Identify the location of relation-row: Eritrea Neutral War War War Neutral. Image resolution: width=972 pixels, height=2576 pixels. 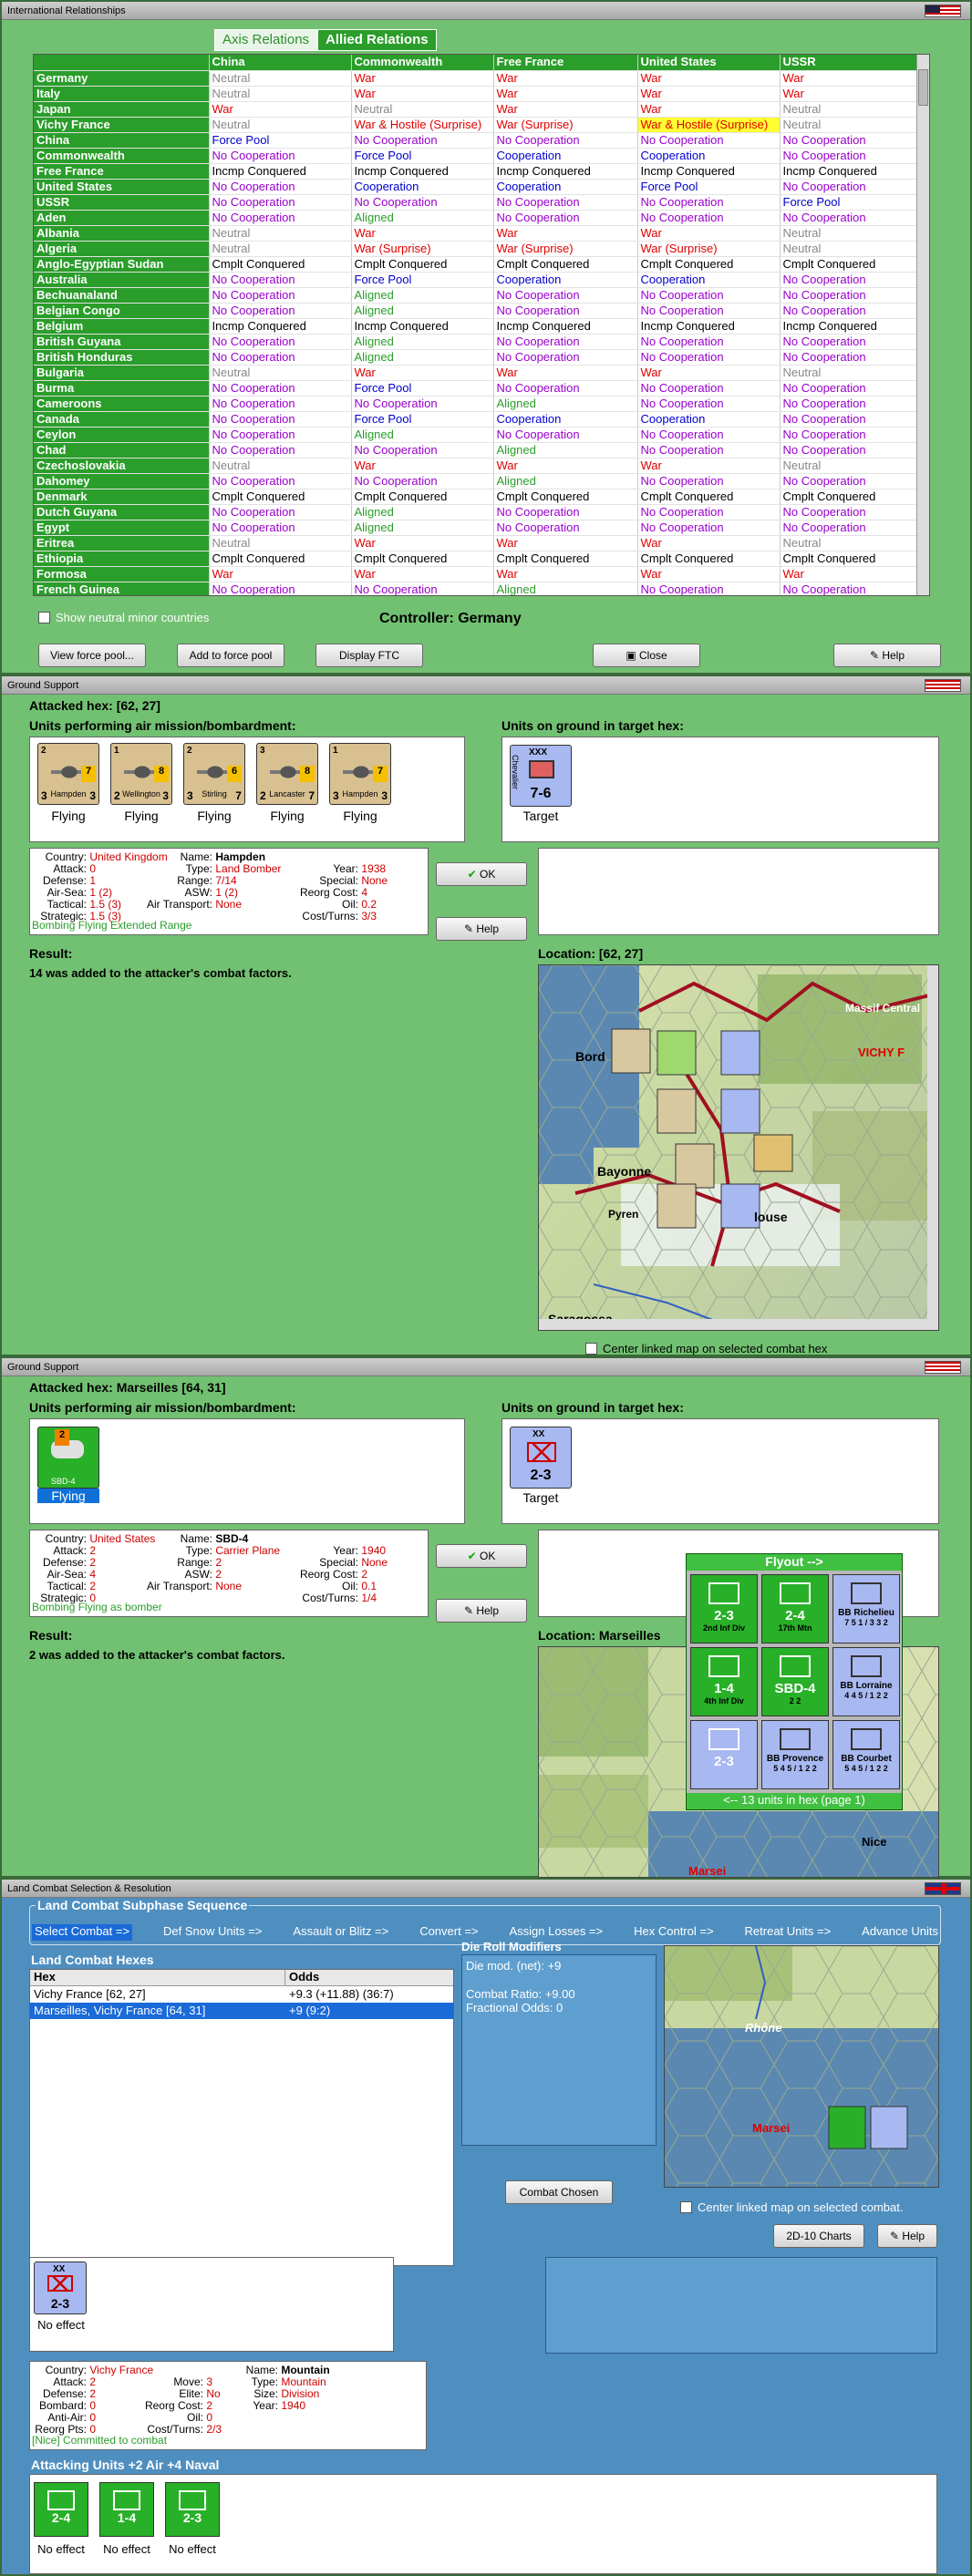
(476, 543).